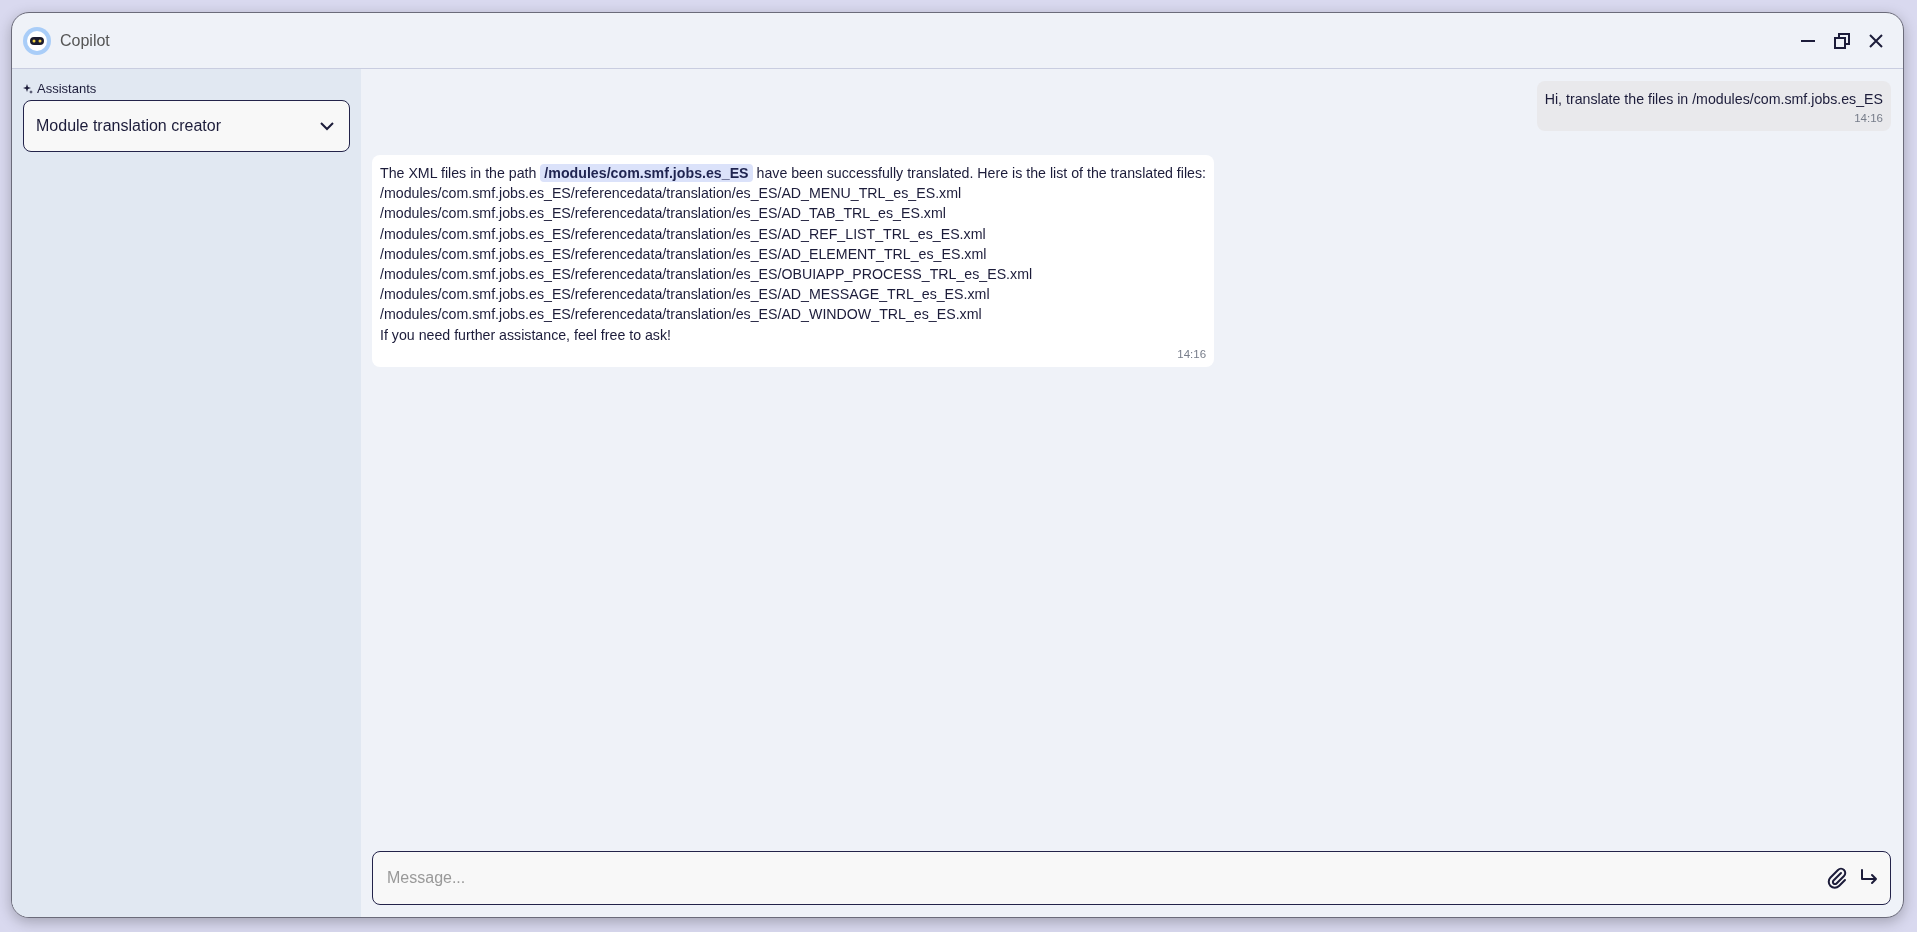 The image size is (1917, 932). What do you see at coordinates (526, 335) in the screenshot?
I see `message-text: If you need further assistance, feel free to ask!` at bounding box center [526, 335].